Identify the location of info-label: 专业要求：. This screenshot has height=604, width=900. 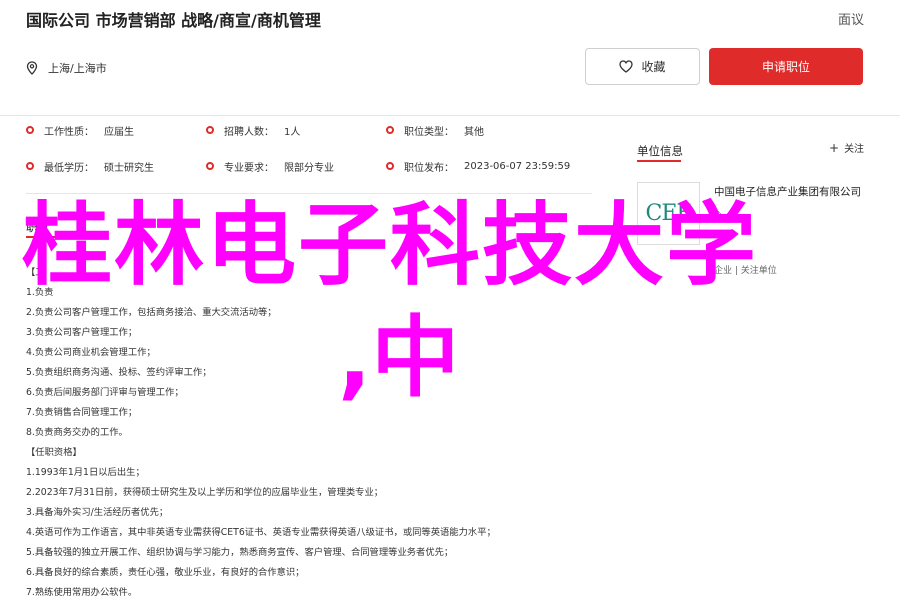
(249, 168).